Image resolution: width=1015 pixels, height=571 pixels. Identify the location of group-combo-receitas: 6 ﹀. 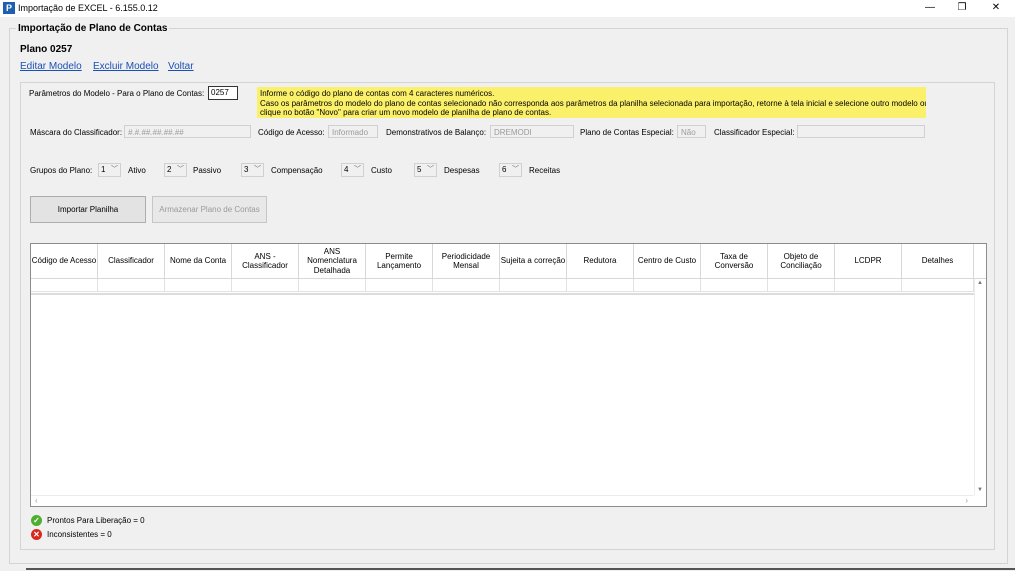
(510, 170).